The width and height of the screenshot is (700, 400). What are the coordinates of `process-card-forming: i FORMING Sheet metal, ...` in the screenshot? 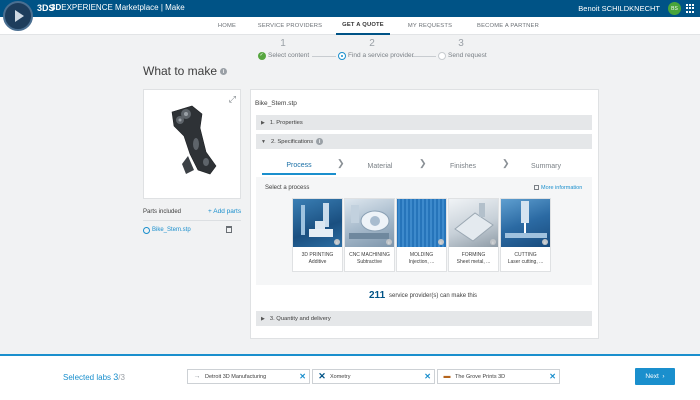 It's located at (473, 235).